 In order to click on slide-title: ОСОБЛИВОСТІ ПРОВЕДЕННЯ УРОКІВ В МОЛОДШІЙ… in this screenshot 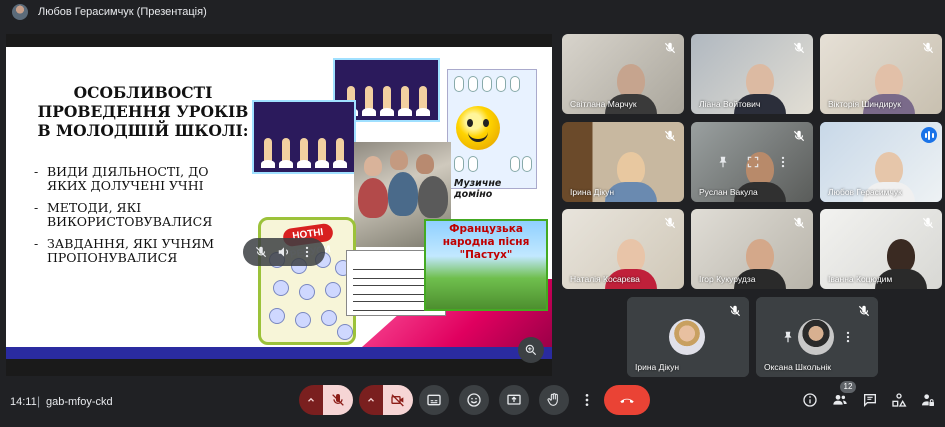, I will do `click(143, 111)`.